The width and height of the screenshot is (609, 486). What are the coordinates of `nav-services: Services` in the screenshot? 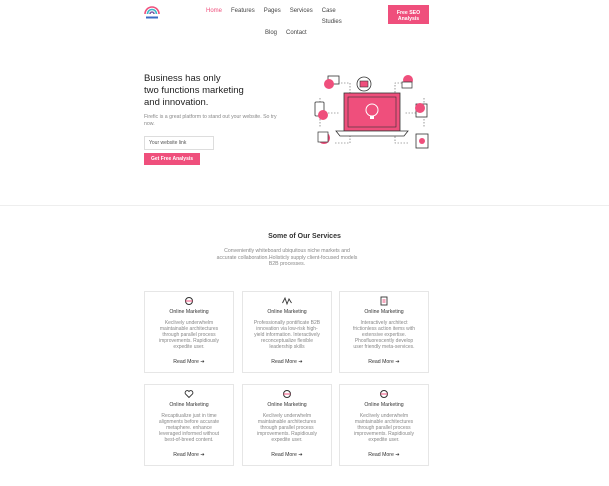 It's located at (301, 17).